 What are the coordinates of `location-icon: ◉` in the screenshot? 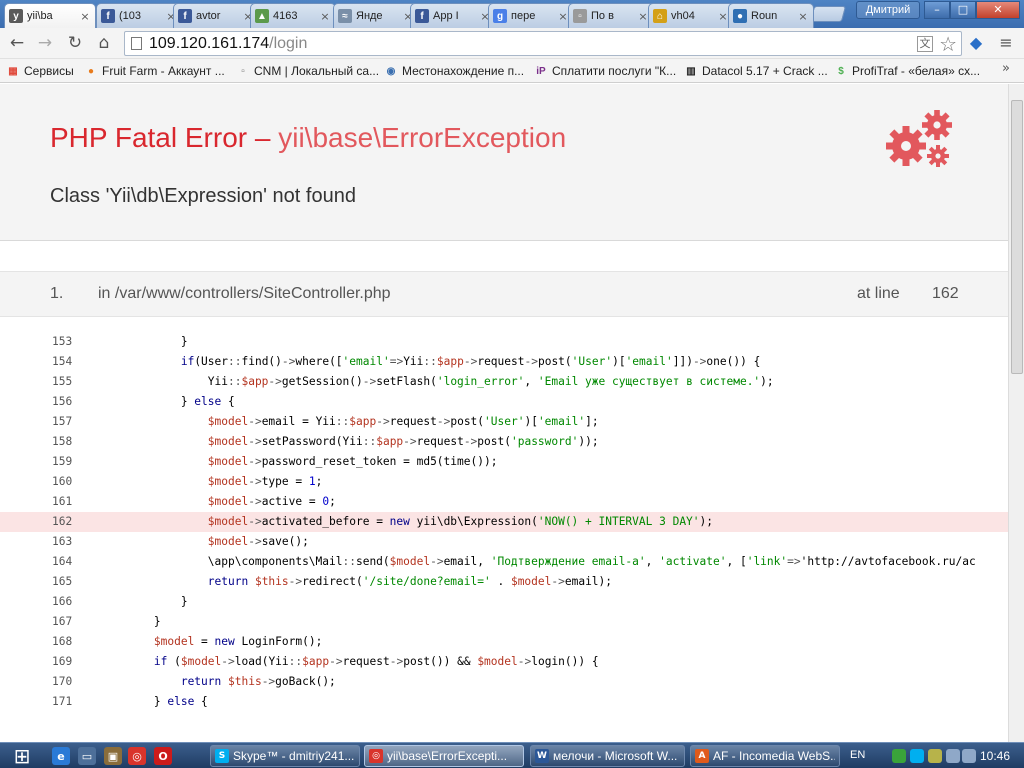 It's located at (391, 71).